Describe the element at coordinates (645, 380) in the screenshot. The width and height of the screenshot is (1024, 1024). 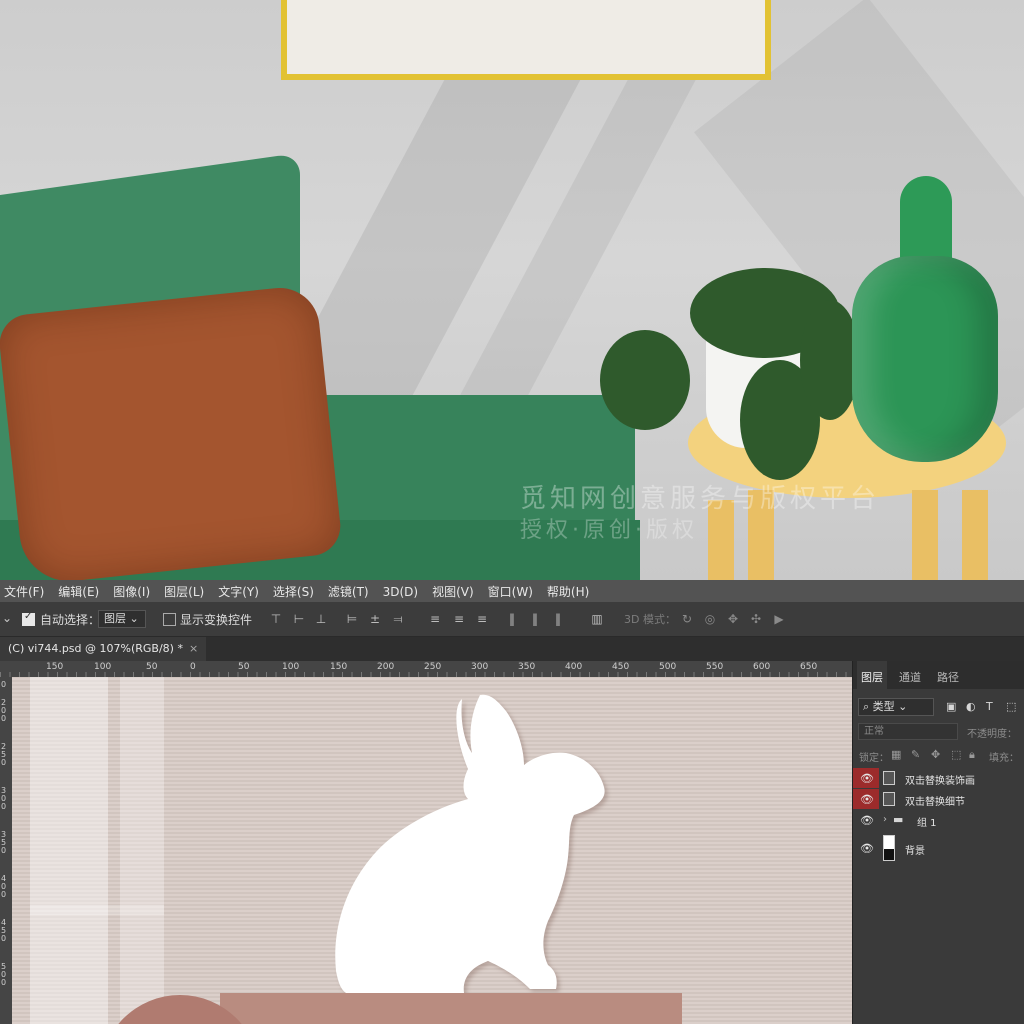
I see `ivy-plant` at that location.